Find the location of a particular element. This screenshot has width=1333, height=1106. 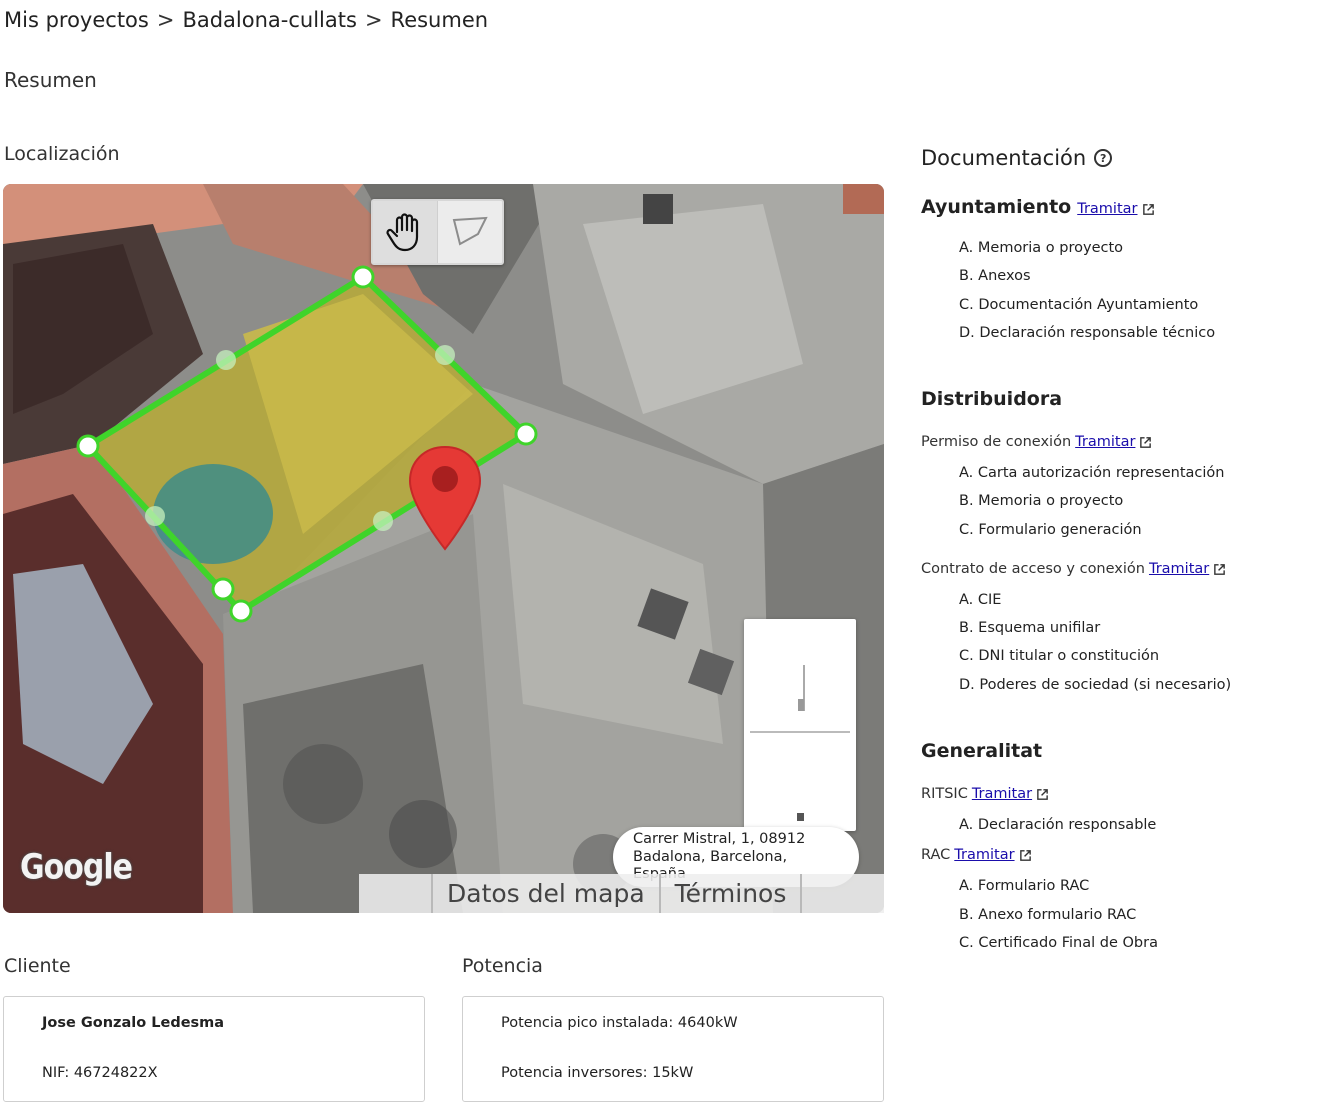

documentation-title-text: Documentación is located at coordinates (1004, 158).